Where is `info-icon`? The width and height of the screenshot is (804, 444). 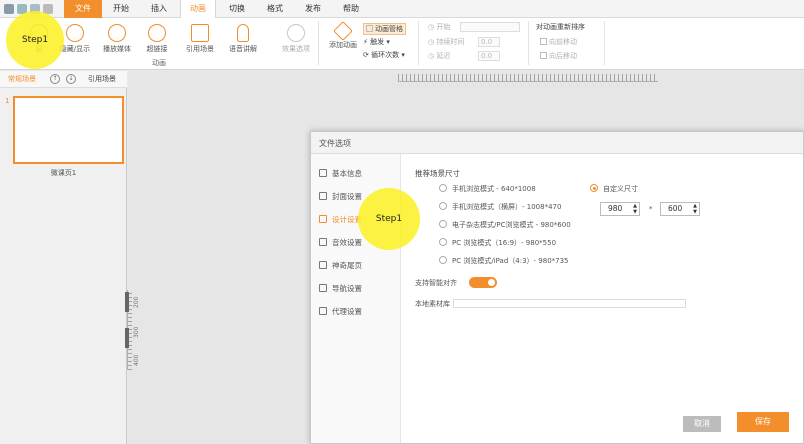
info-icon is located at coordinates (323, 173).